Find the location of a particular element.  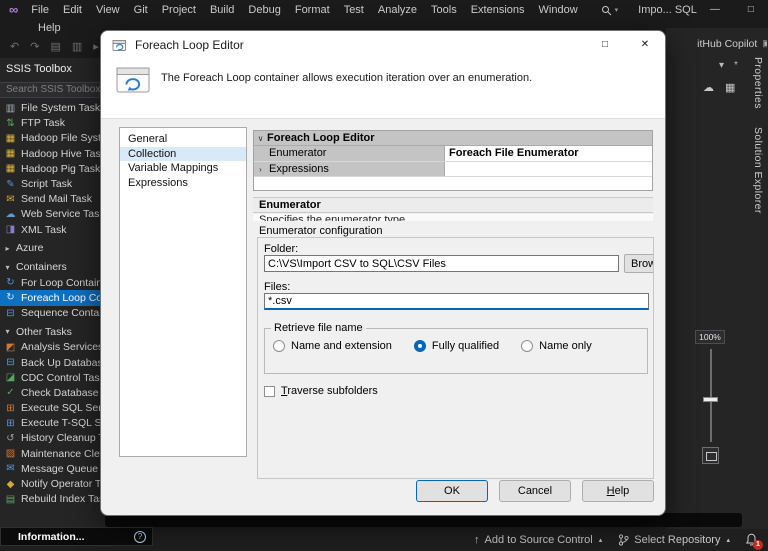

fit-to-window-button is located at coordinates (710, 455).